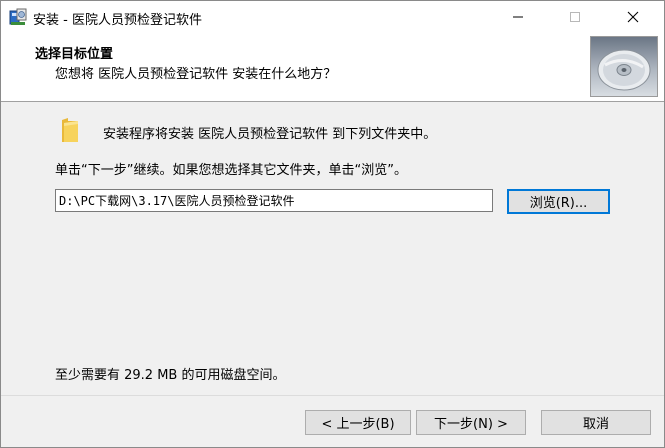 The height and width of the screenshot is (448, 665). I want to click on page-title: 选择目标位置, so click(74, 54).